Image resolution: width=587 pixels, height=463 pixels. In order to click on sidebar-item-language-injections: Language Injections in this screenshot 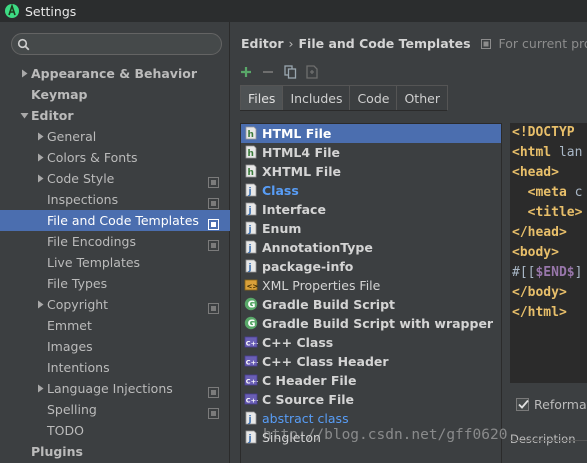, I will do `click(115, 388)`.